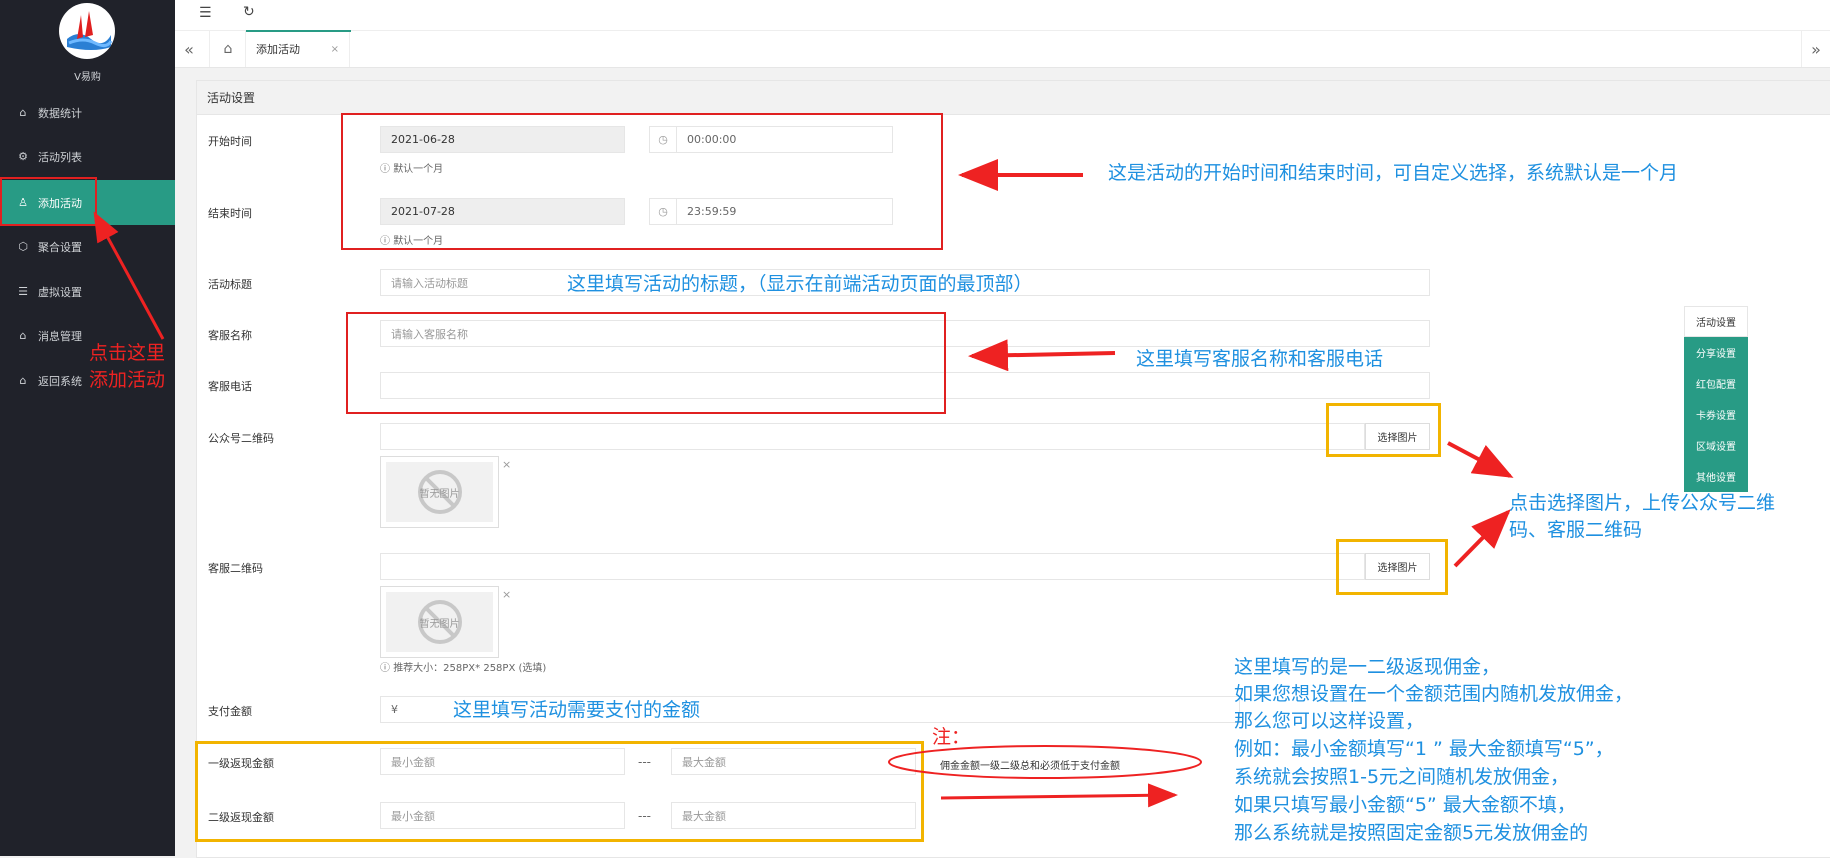 Image resolution: width=1830 pixels, height=858 pixels. Describe the element at coordinates (577, 710) in the screenshot. I see `annotation-pay: 这里填写活动需要支付的金额` at that location.